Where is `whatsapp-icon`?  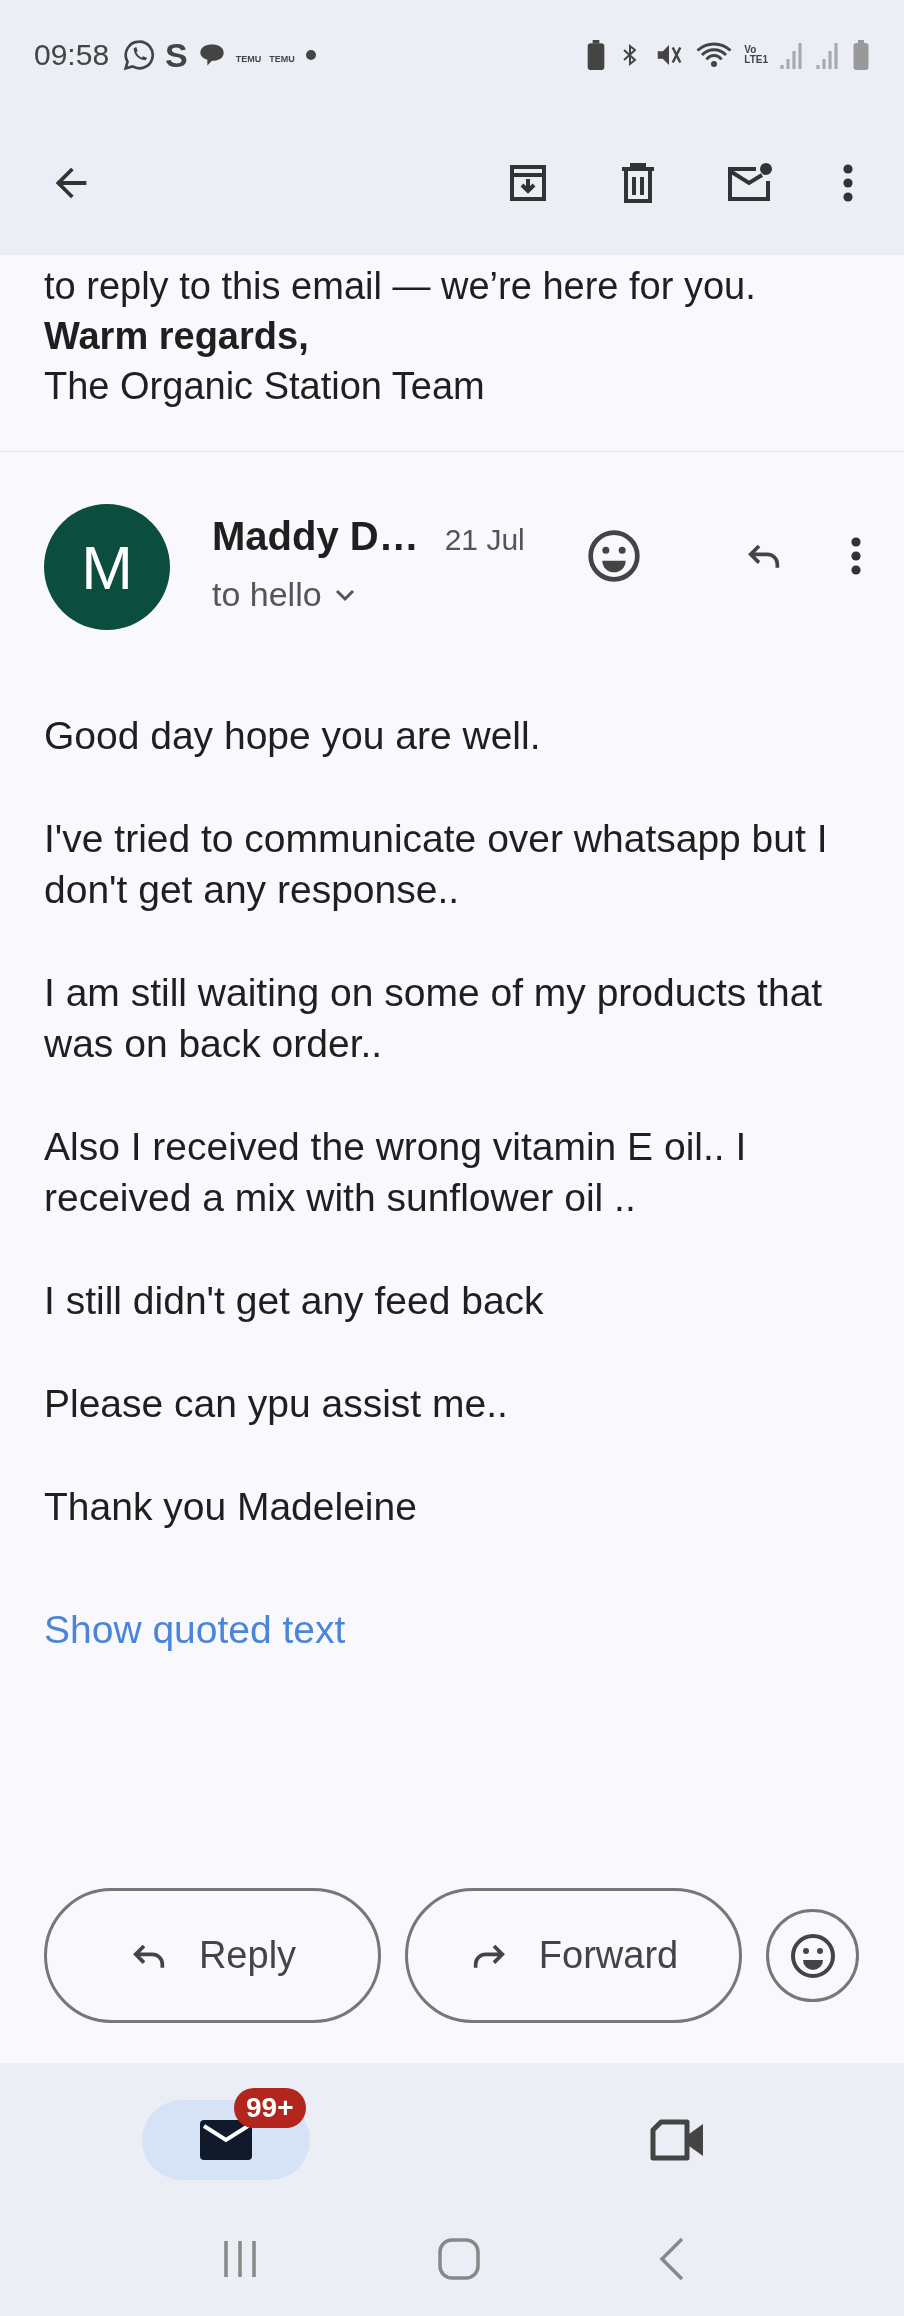 whatsapp-icon is located at coordinates (139, 55).